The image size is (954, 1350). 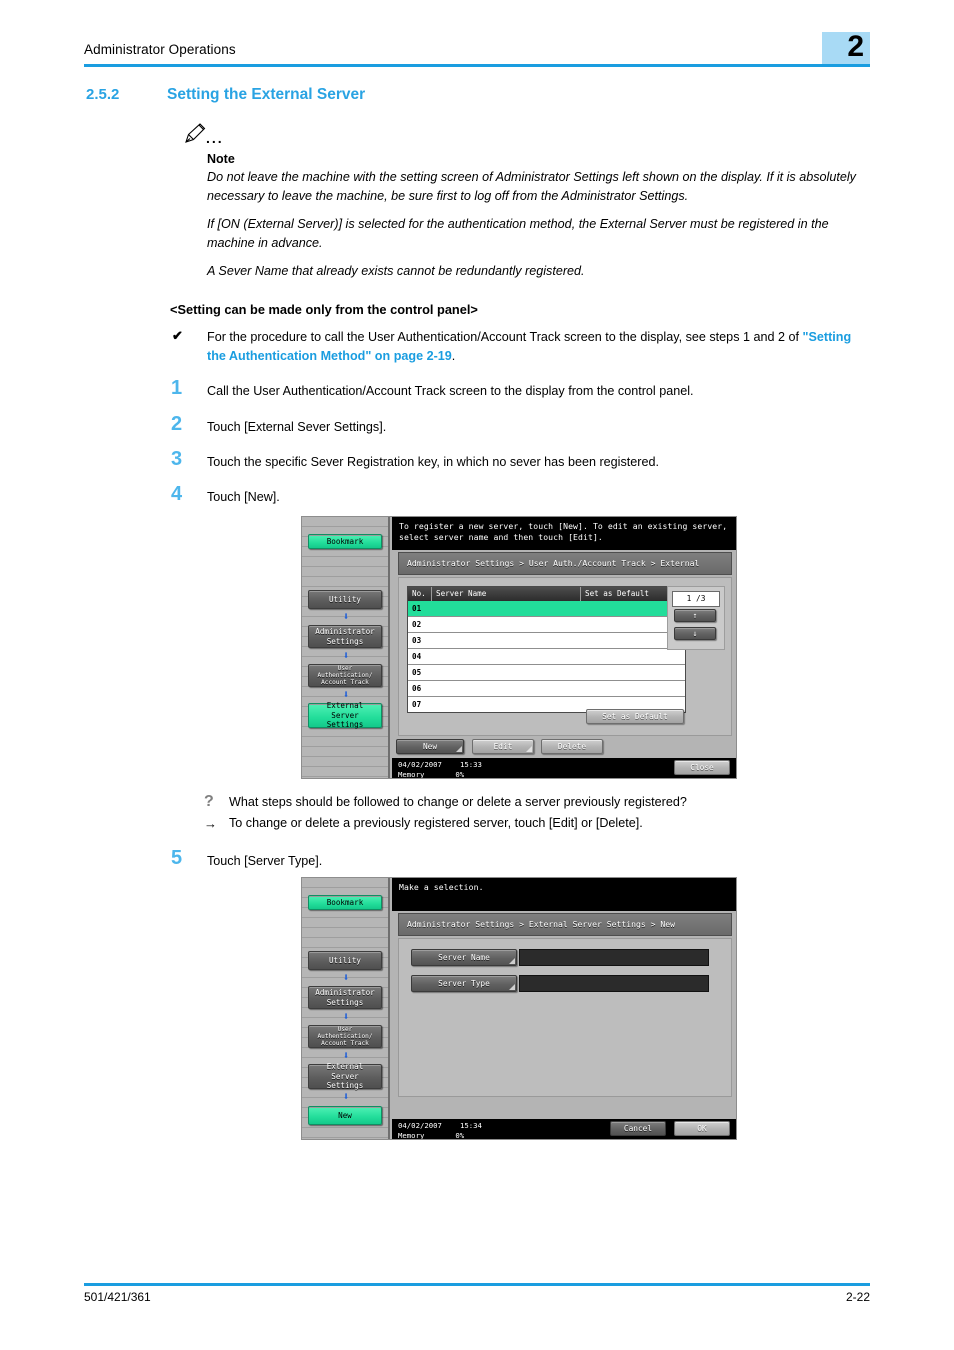 I want to click on step-number-1: 1, so click(x=177, y=388).